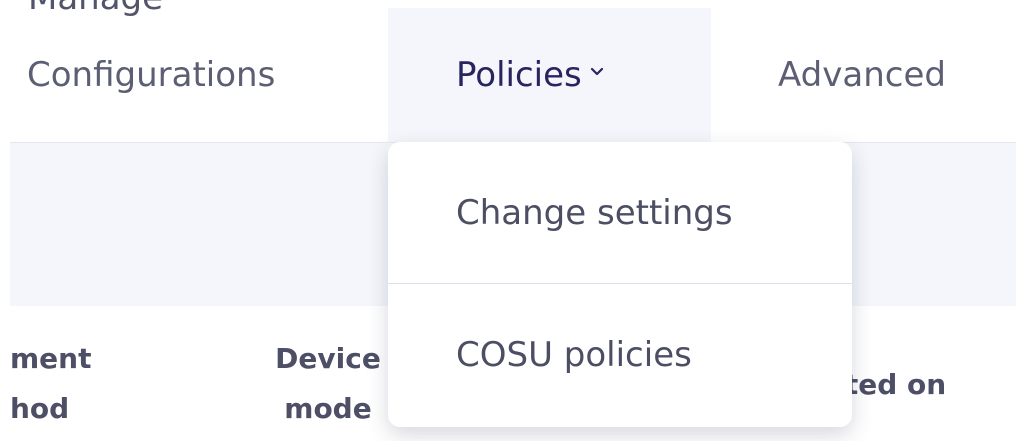  Describe the element at coordinates (519, 75) in the screenshot. I see `tab-policies-label: Policies` at that location.